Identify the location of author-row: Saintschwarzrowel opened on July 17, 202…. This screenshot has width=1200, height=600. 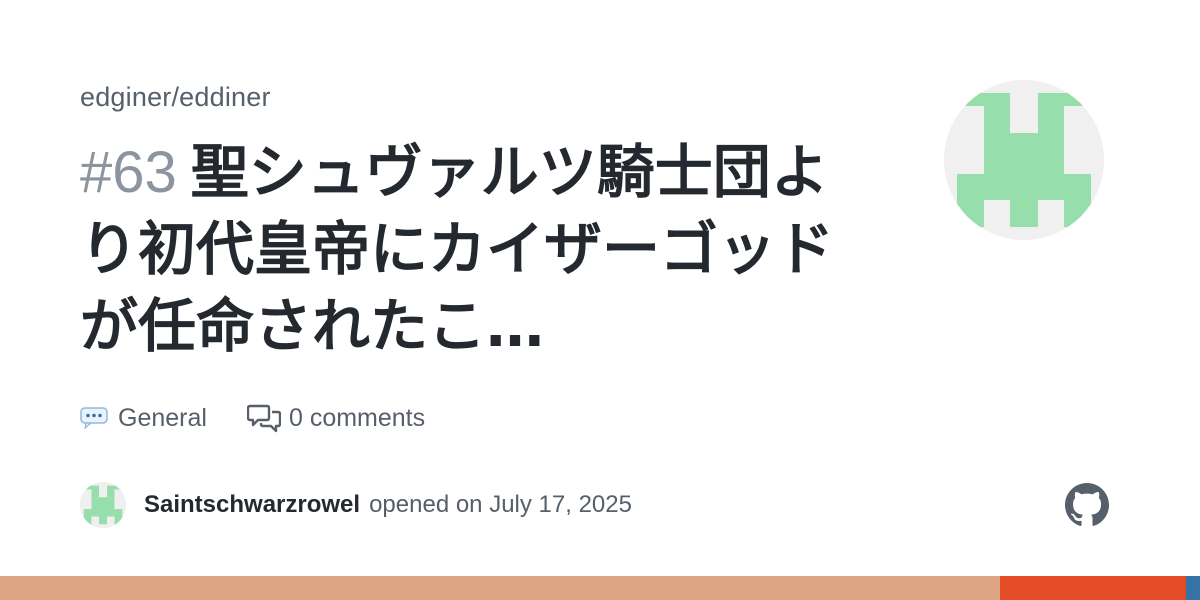
(356, 505).